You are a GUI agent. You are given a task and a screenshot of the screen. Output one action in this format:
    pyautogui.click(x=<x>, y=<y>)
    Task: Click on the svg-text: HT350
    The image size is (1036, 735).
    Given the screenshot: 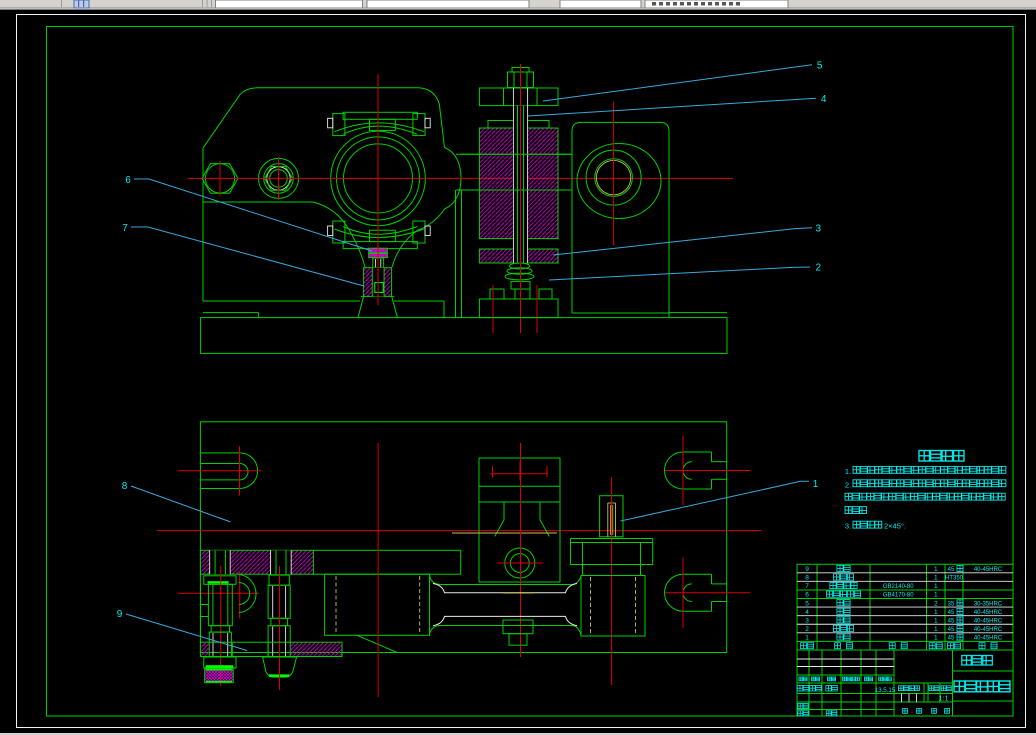 What is the action you would take?
    pyautogui.click(x=954, y=579)
    